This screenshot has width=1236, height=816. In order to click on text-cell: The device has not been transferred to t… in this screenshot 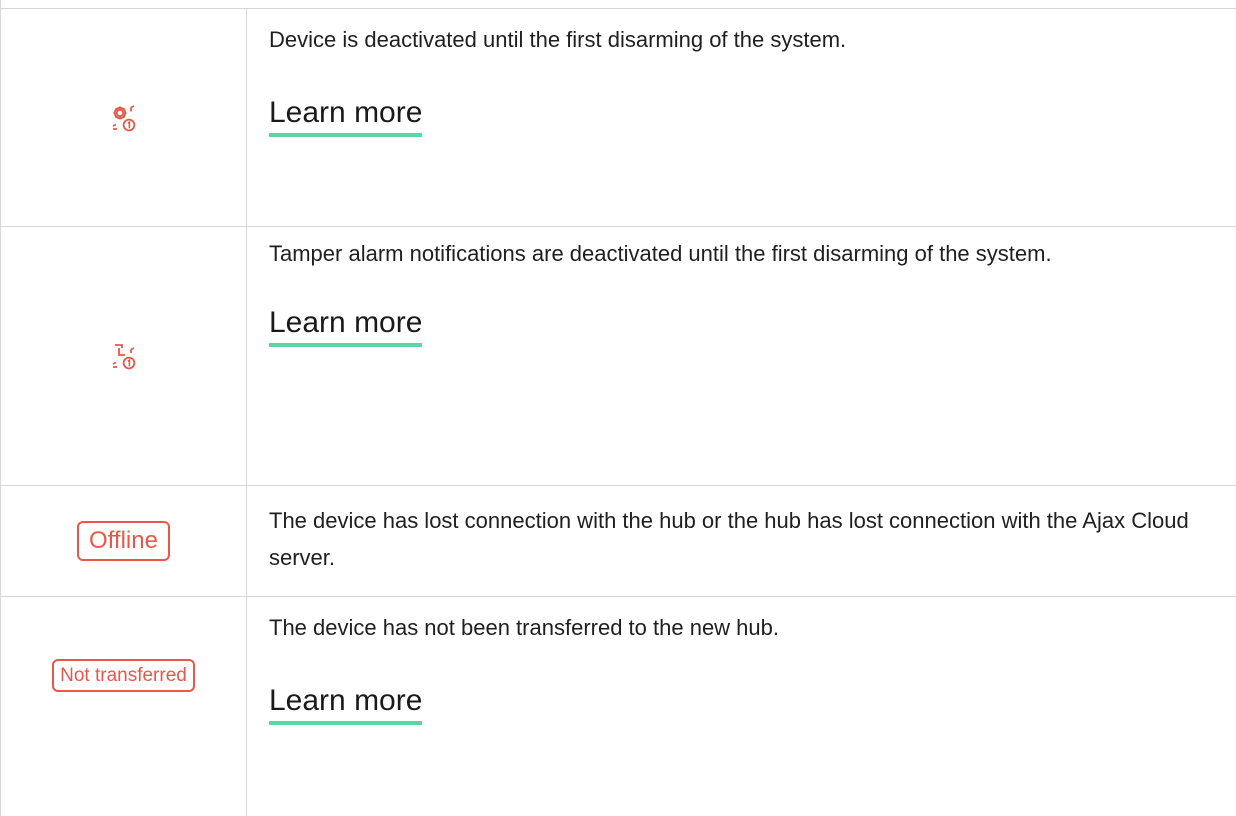, I will do `click(744, 667)`.